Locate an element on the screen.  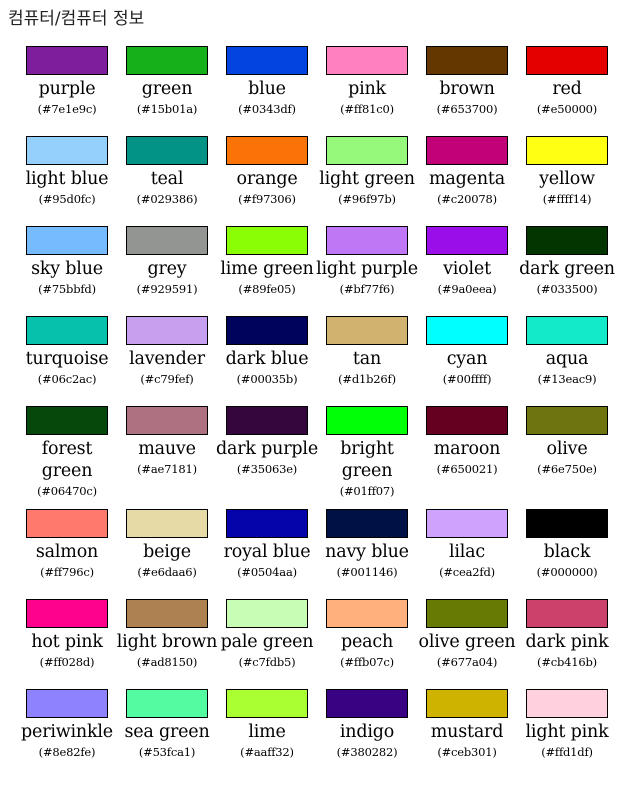
color-swatch-item: dark green (#033500) is located at coordinates (564, 271).